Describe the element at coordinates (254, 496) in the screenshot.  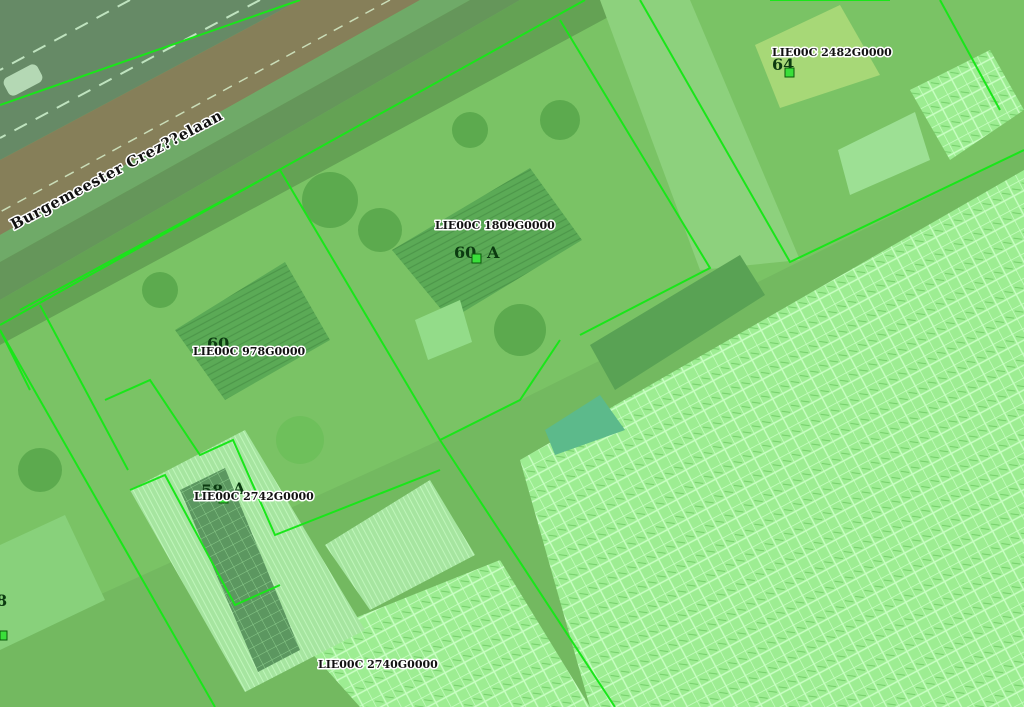
I see `parcel-code: LIE00C 2742G0000` at that location.